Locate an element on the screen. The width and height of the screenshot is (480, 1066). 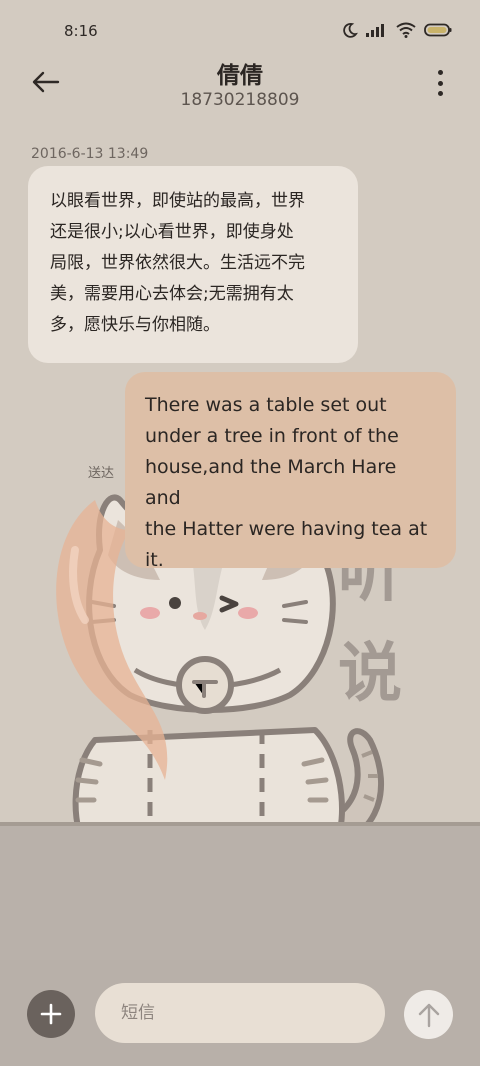
send-button is located at coordinates (428, 1014).